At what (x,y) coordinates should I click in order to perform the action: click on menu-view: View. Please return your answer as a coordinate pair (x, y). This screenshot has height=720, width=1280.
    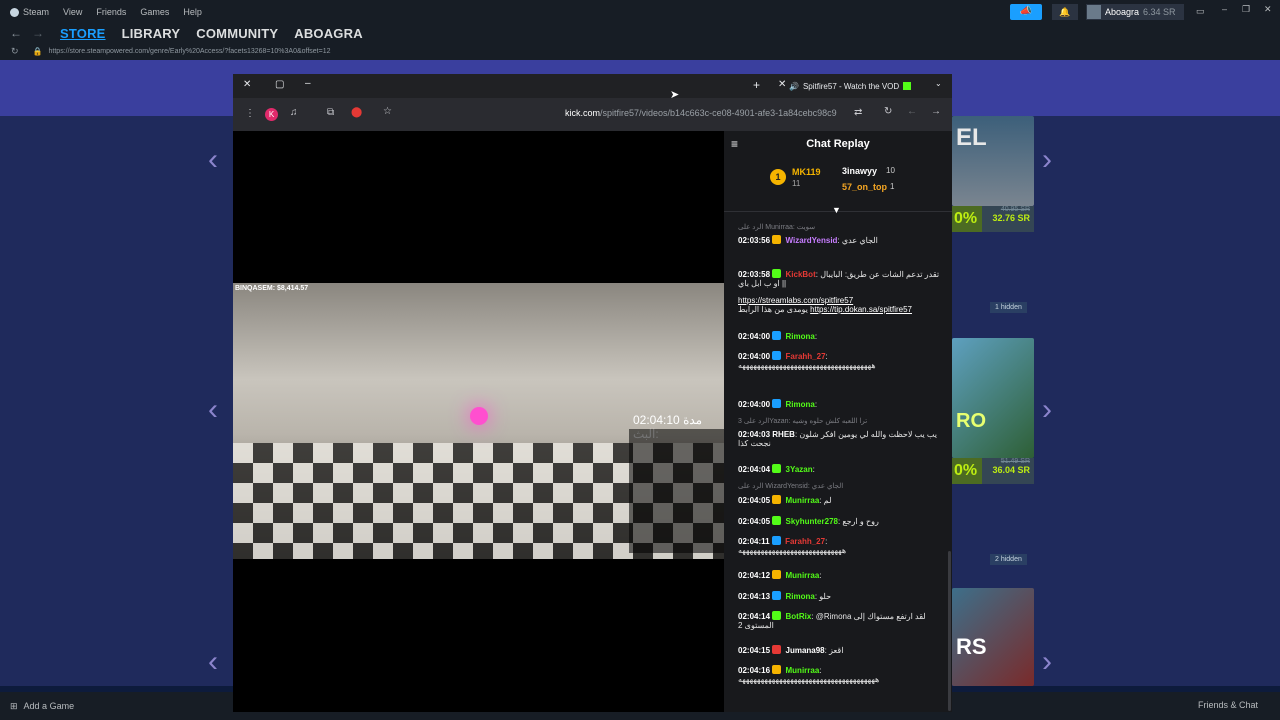
    Looking at the image, I should click on (72, 12).